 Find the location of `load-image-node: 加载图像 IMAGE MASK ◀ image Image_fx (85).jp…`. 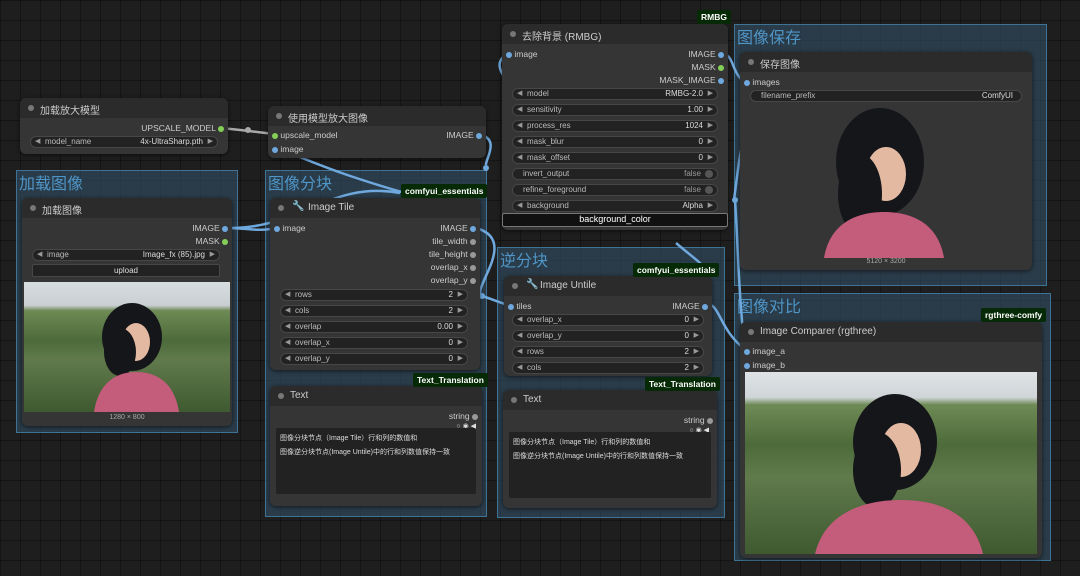

load-image-node: 加载图像 IMAGE MASK ◀ image Image_fx (85).jp… is located at coordinates (127, 312).